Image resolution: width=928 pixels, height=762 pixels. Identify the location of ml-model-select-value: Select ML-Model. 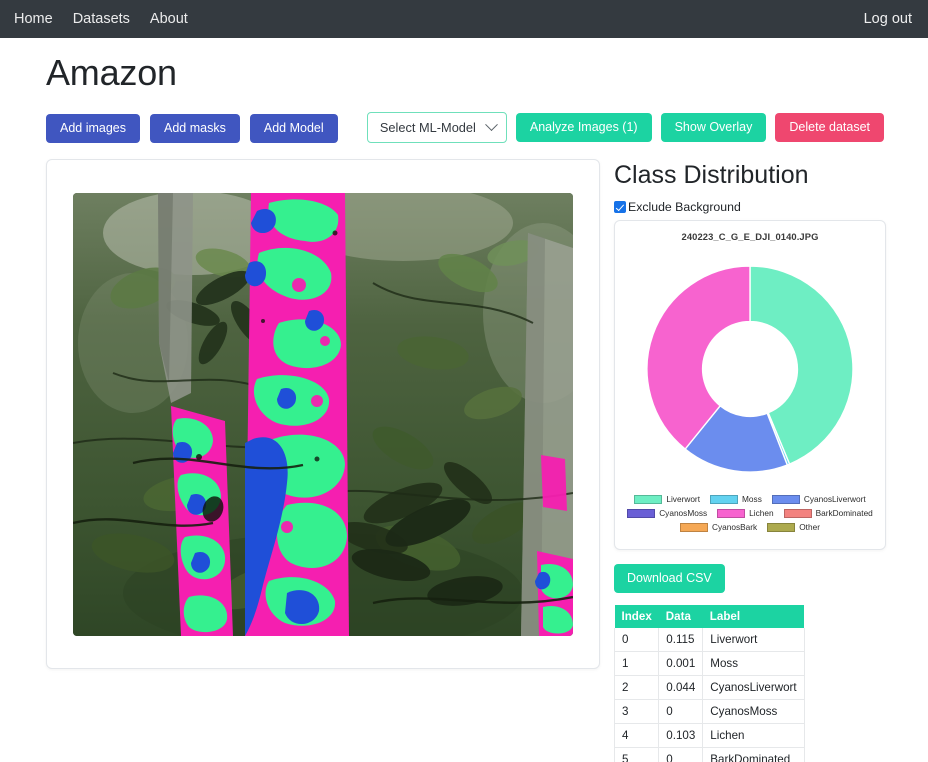
(427, 127).